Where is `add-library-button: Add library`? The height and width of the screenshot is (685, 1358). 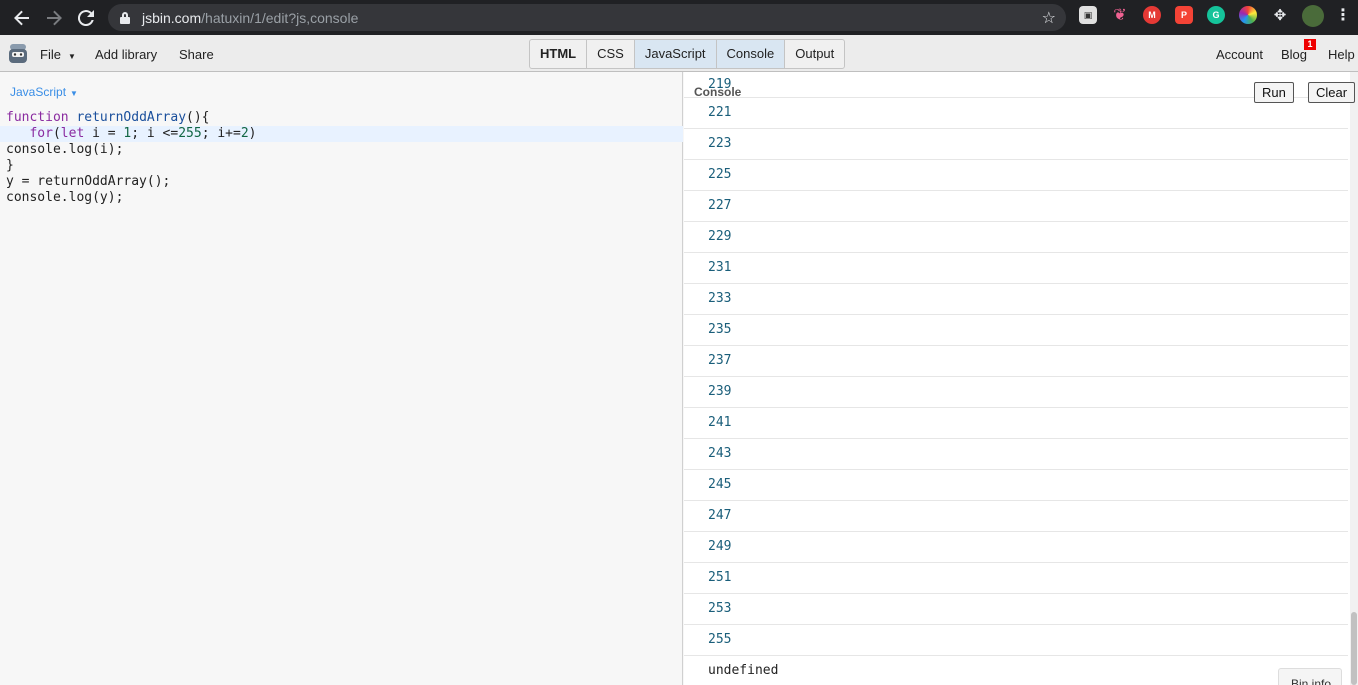
add-library-button: Add library is located at coordinates (126, 54).